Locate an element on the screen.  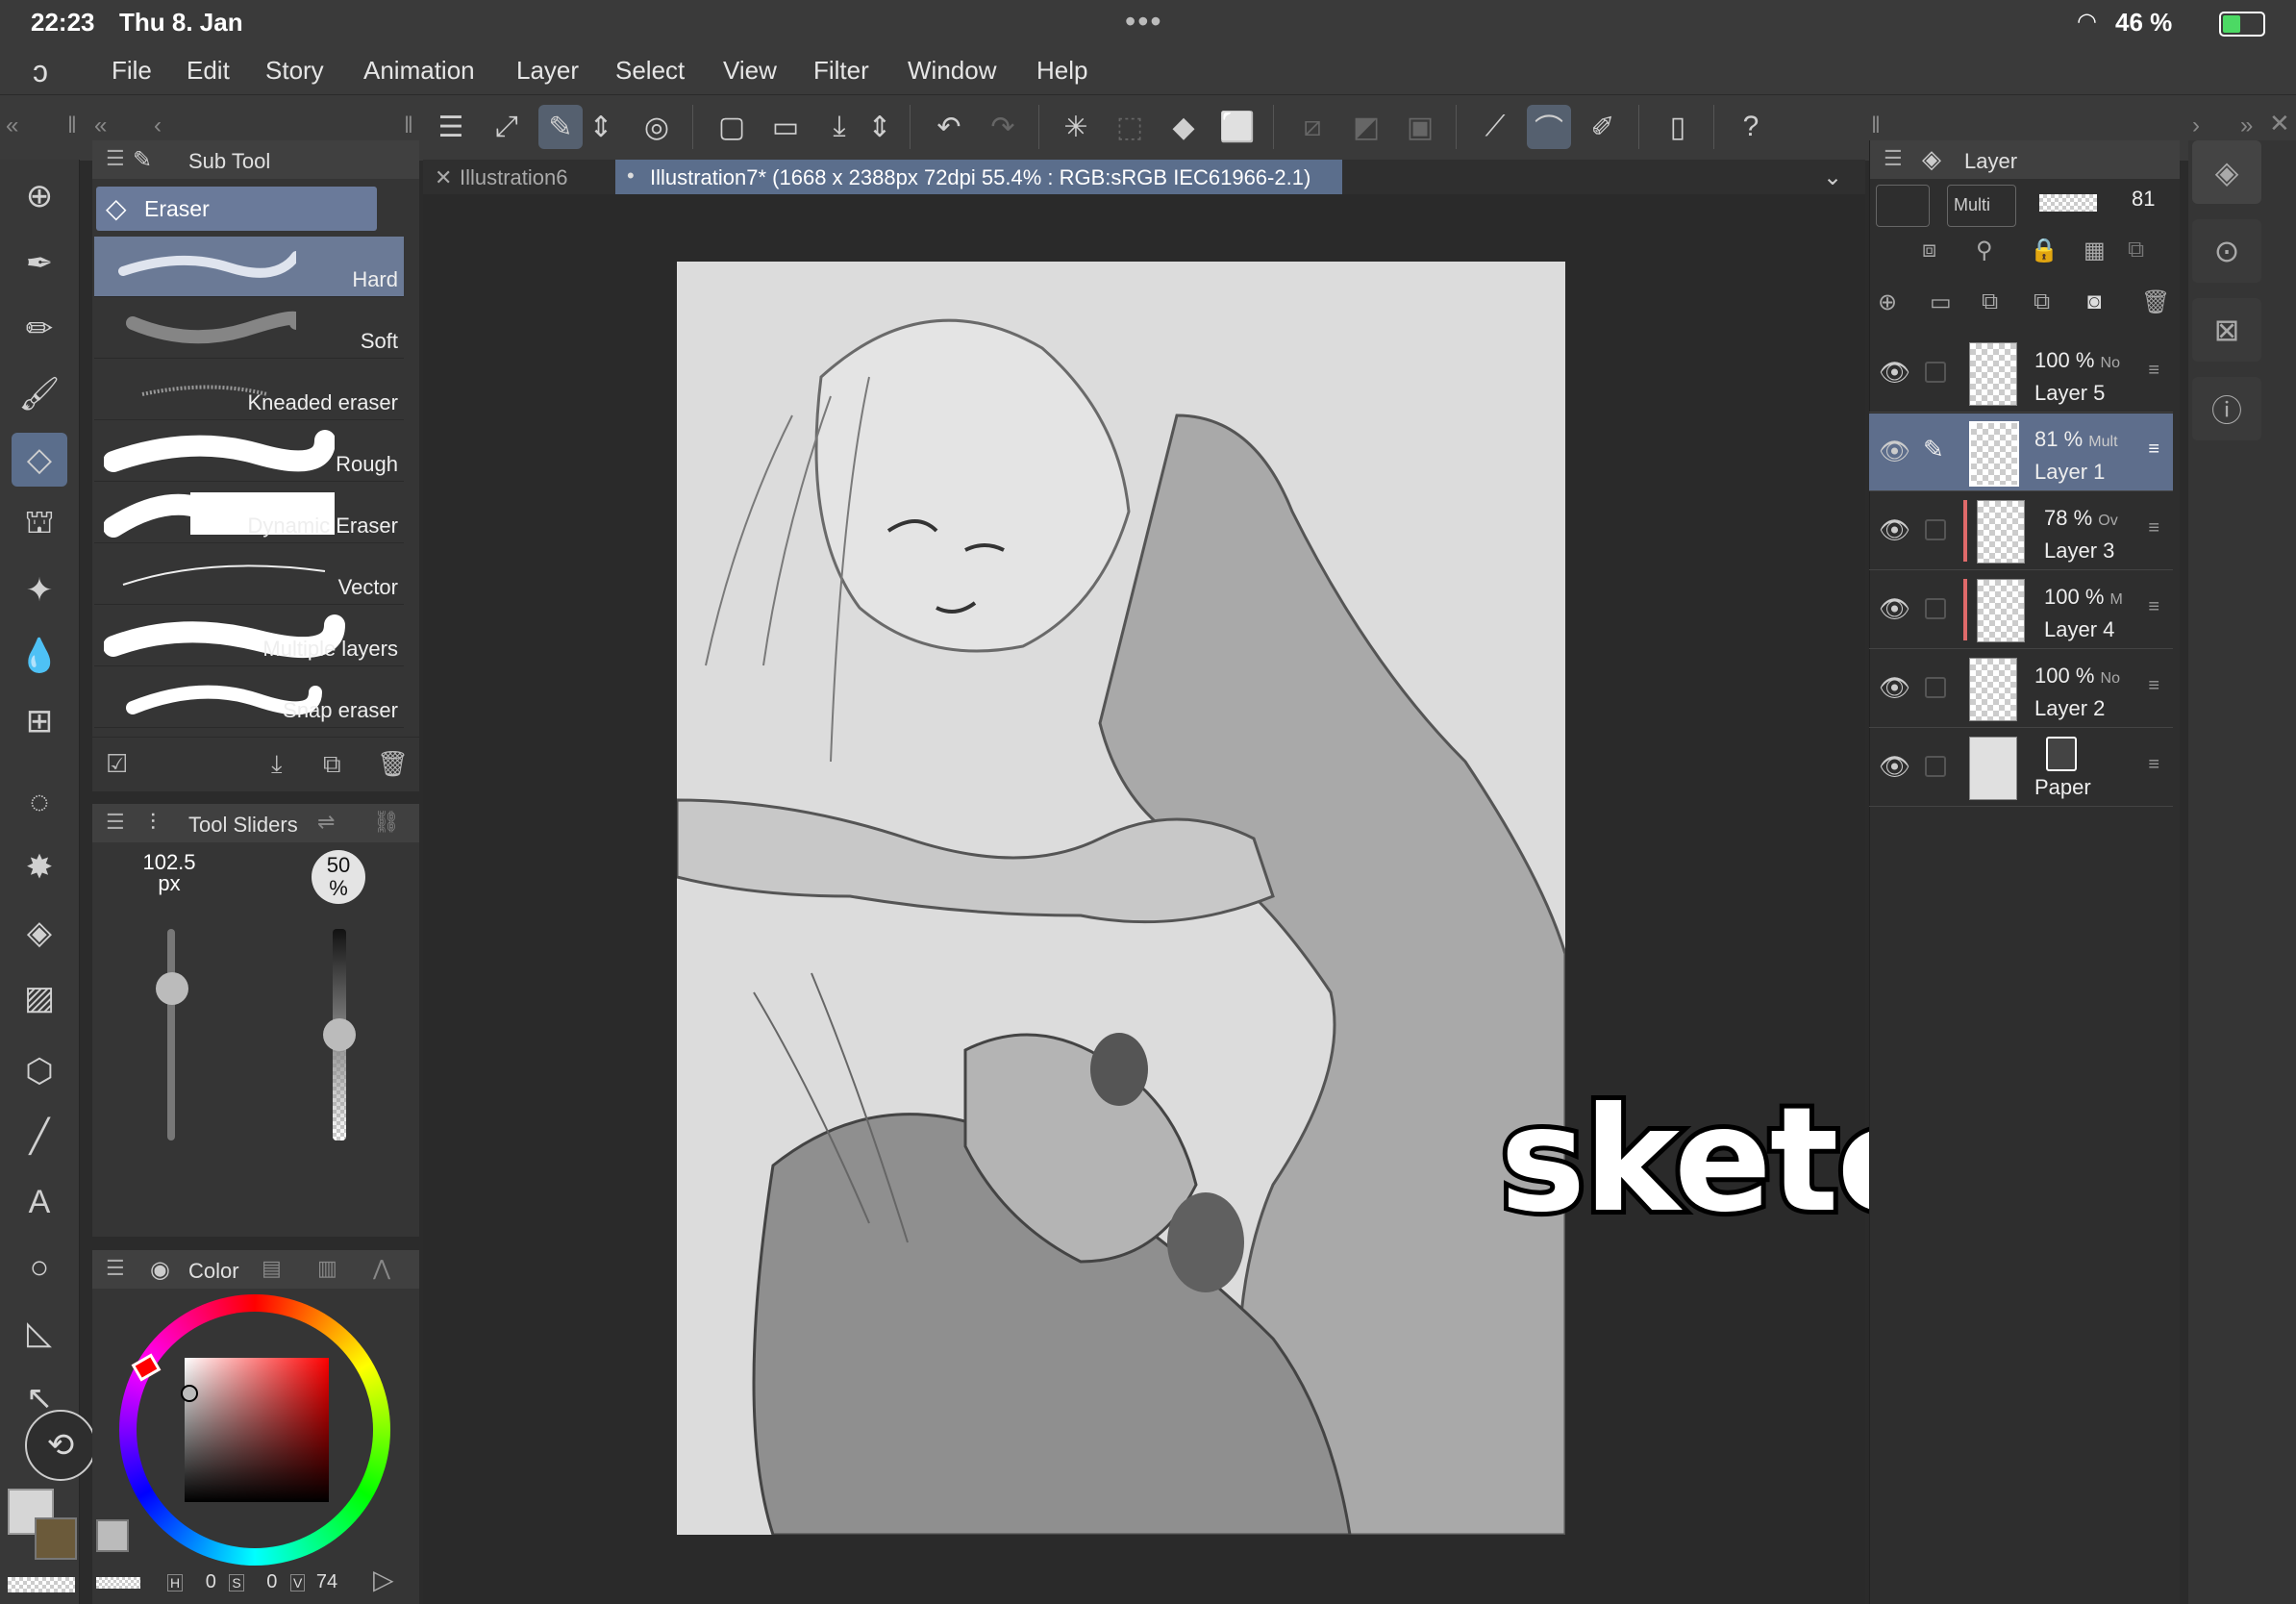
transparent-swatch is located at coordinates (41, 1584).